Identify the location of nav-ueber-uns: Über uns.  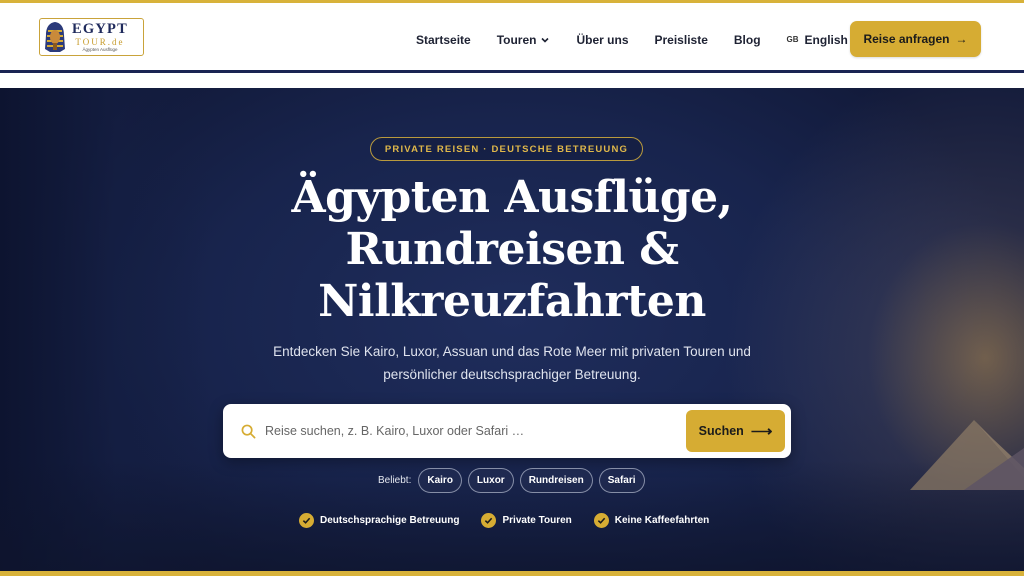
(602, 40).